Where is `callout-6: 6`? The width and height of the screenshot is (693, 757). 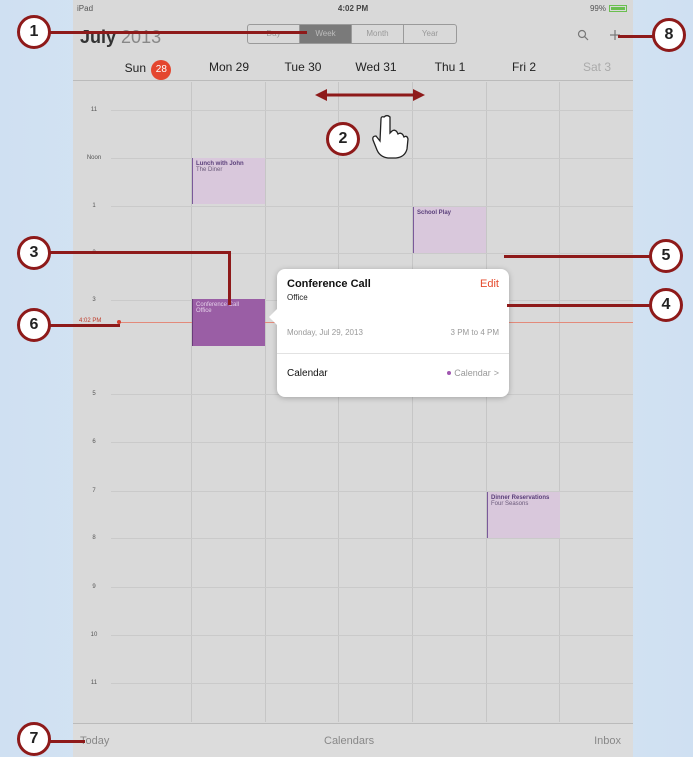 callout-6: 6 is located at coordinates (34, 325).